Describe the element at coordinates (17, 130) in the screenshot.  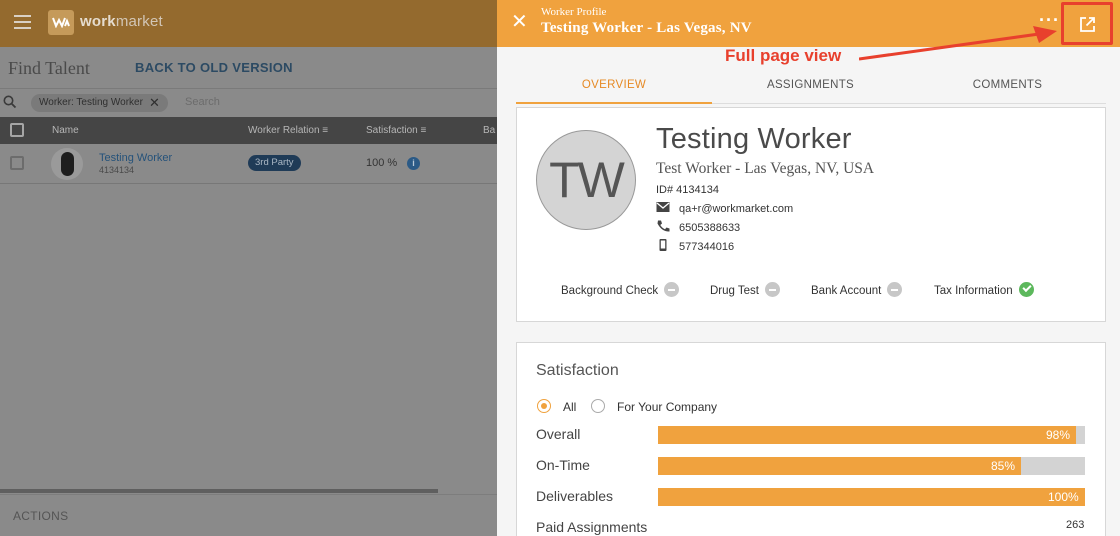
I see `select-all-checkbox` at that location.